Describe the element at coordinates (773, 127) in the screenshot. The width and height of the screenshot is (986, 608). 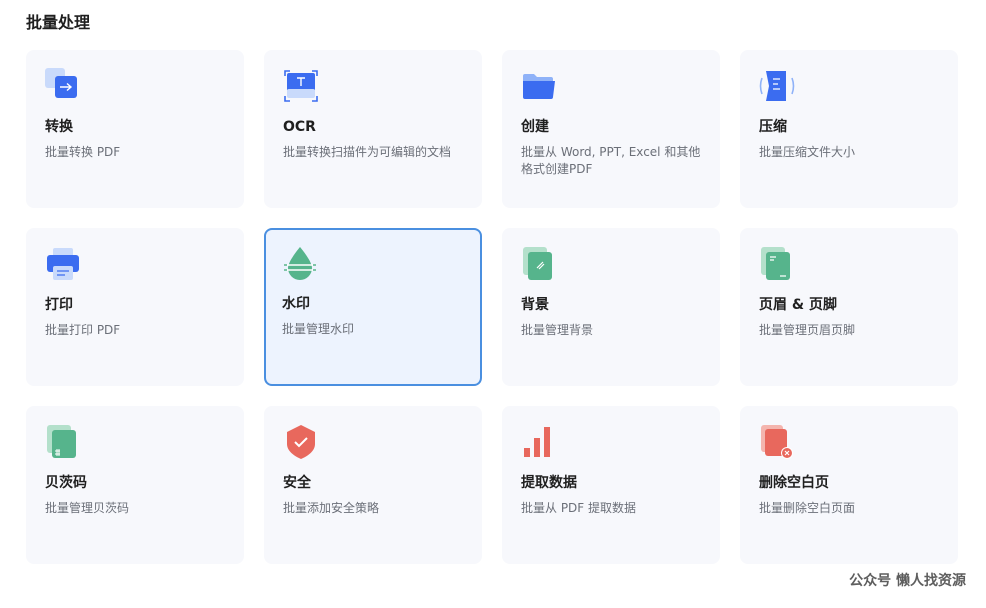
I see `card-title: 压缩` at that location.